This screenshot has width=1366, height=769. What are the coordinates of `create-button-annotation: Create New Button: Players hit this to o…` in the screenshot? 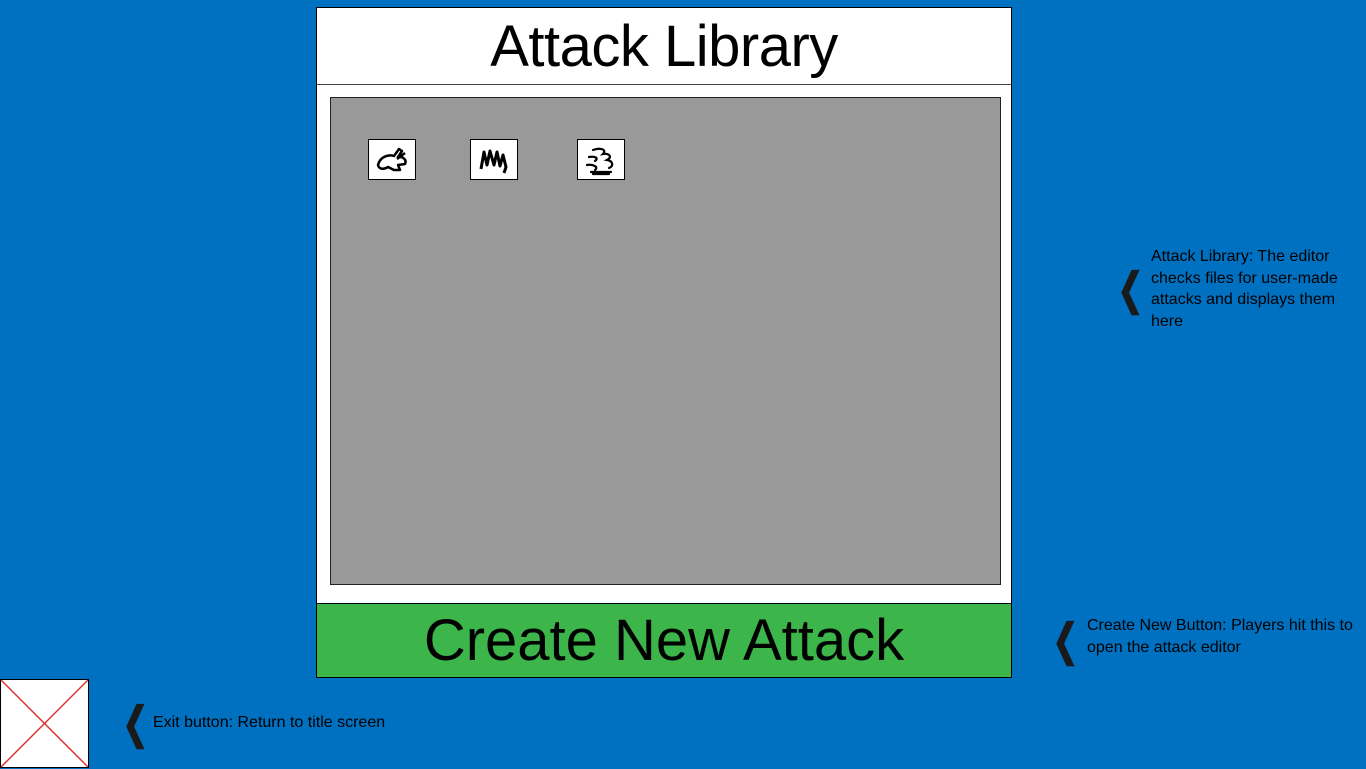 It's located at (1220, 636).